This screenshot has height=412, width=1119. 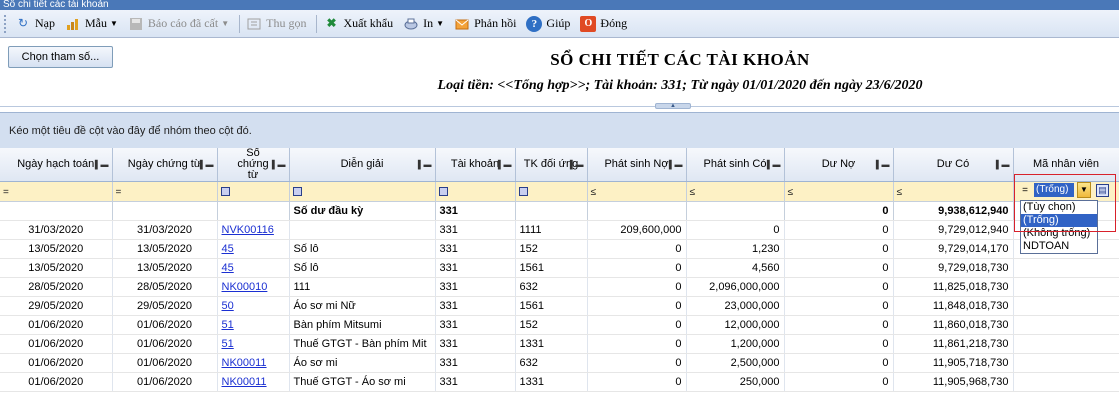 What do you see at coordinates (953, 165) in the screenshot?
I see `column-header-credit-balance: Dư Có ▌▬` at bounding box center [953, 165].